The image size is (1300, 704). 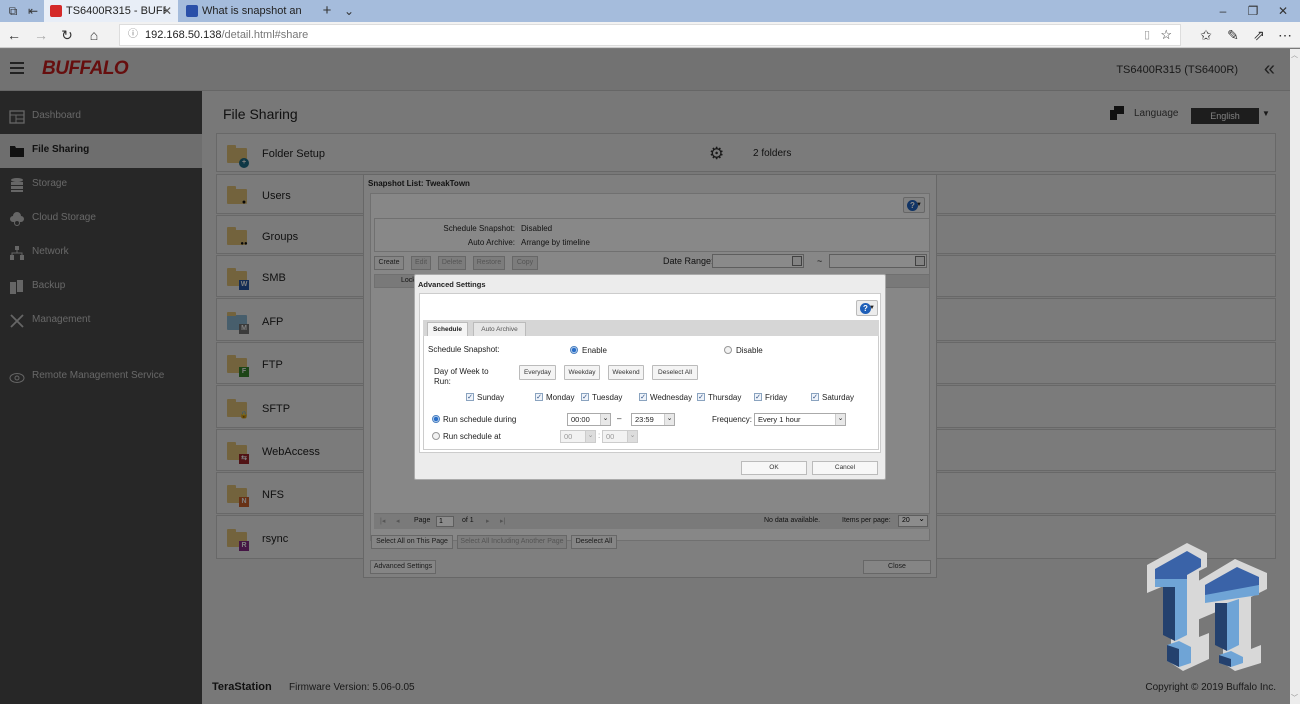 I want to click on date-from-input, so click(x=758, y=261).